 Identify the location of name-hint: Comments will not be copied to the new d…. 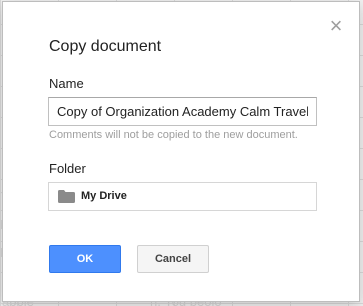
(173, 135).